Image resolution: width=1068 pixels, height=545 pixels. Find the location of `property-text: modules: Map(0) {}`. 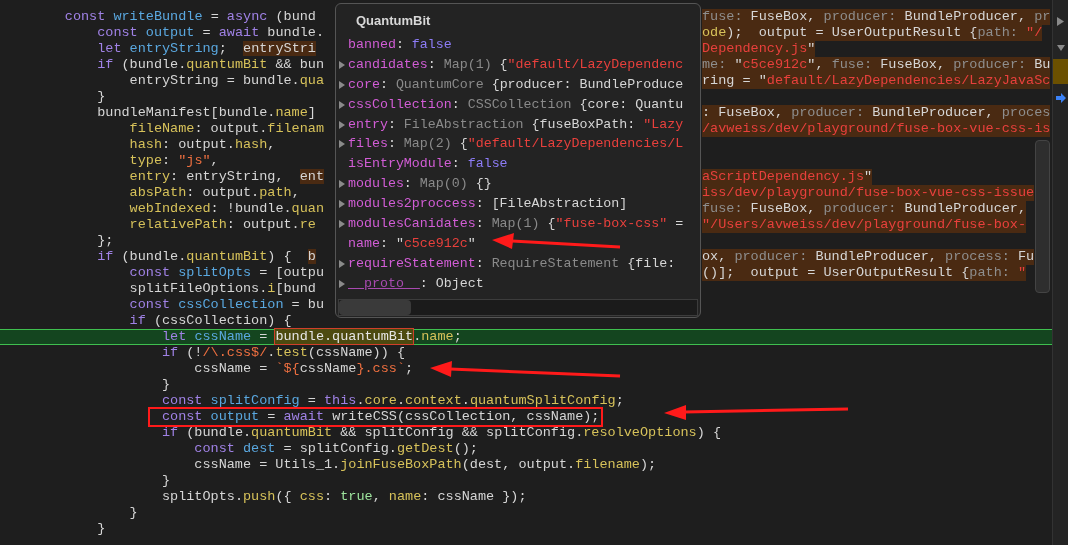

property-text: modules: Map(0) {} is located at coordinates (420, 184).